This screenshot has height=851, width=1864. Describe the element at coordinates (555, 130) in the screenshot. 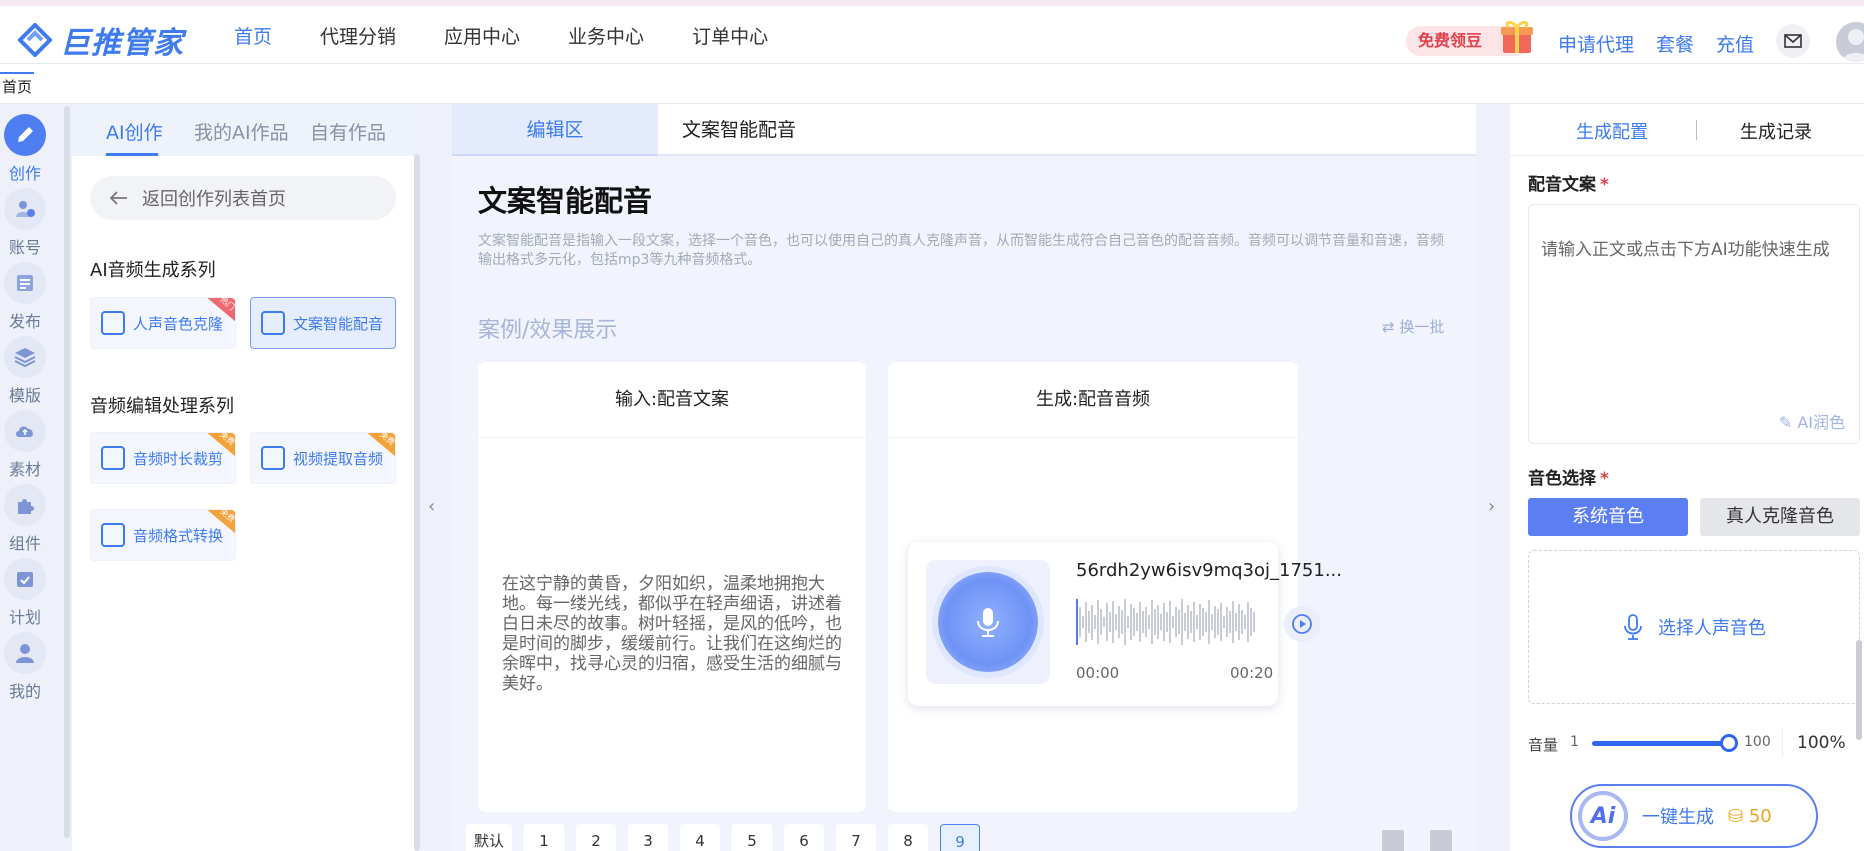

I see `tab-edit-area: 编辑区` at that location.